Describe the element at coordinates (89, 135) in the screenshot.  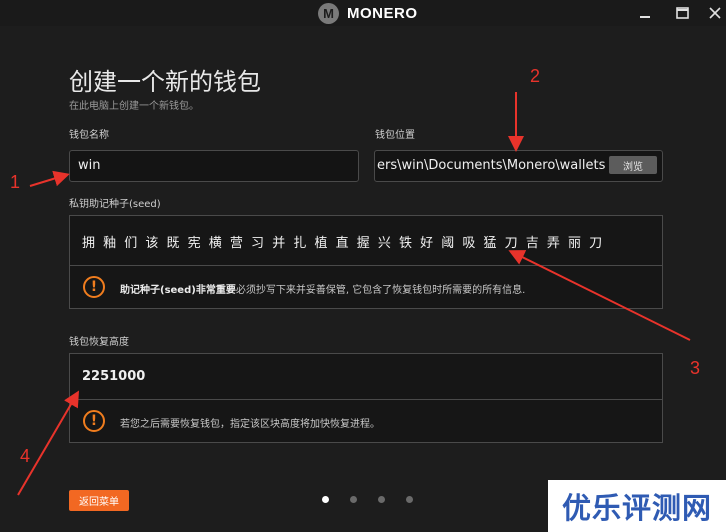
I see `wallet-name-label: 钱包名称` at that location.